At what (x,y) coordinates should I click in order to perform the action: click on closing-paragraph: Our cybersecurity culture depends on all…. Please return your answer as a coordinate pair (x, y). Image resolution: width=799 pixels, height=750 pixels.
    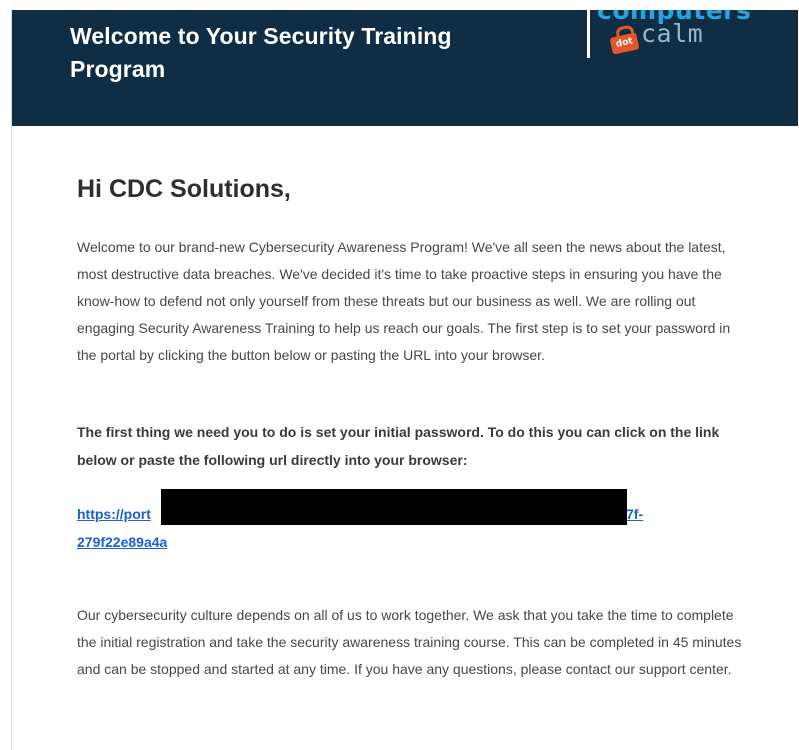
    Looking at the image, I should click on (409, 642).